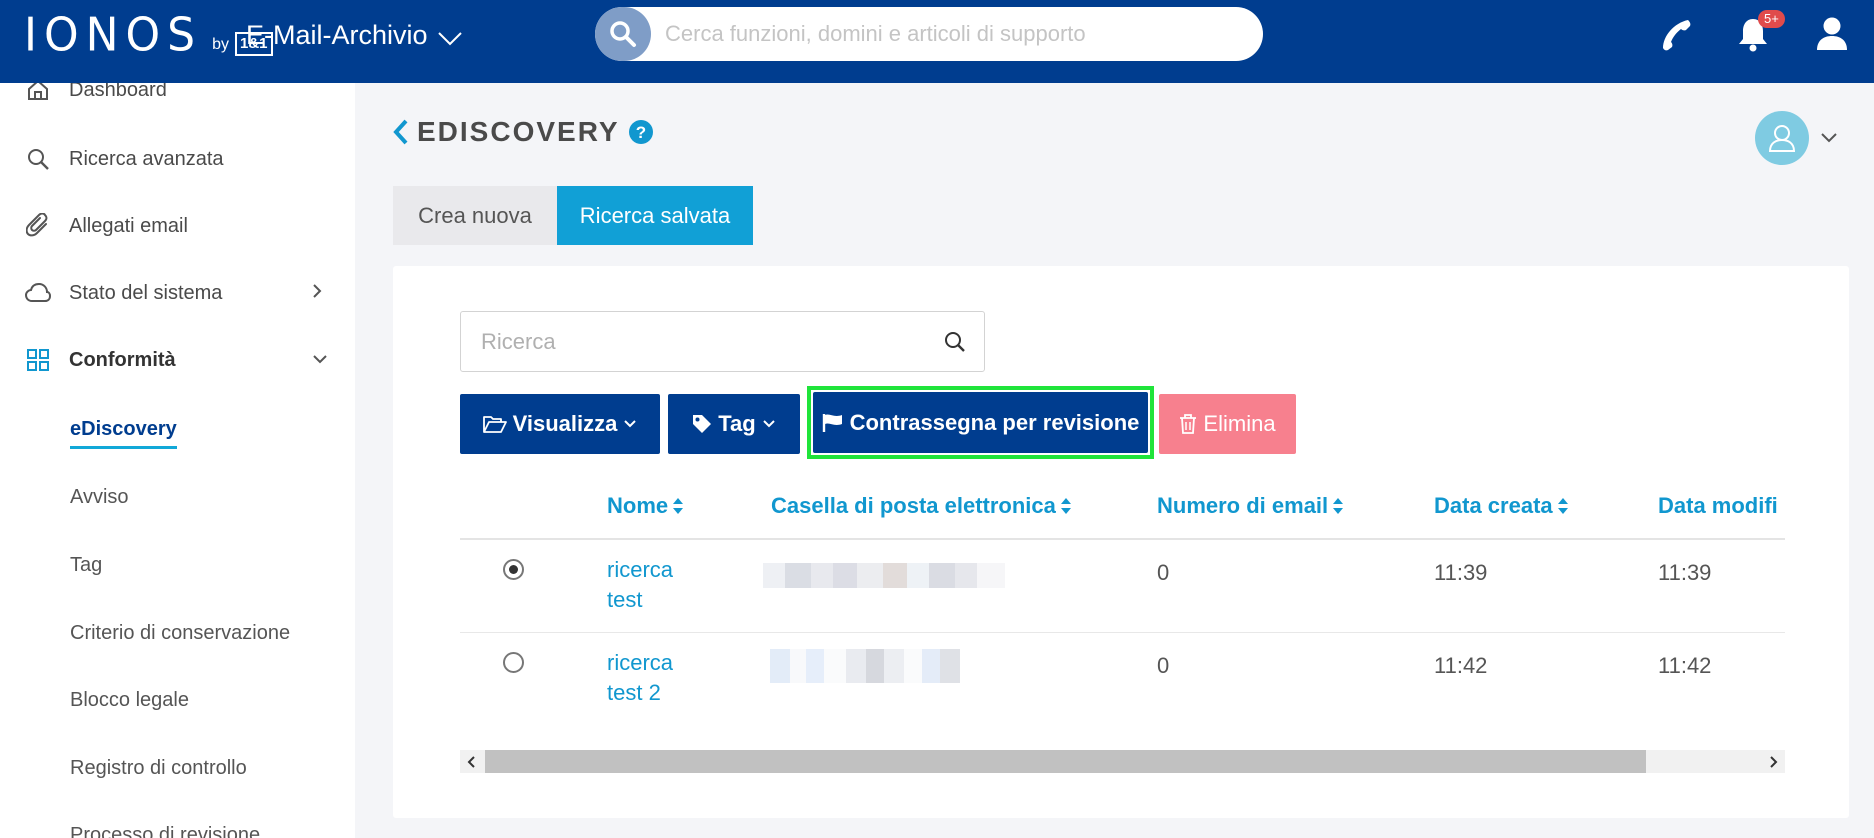  I want to click on view-dropdown-button: Visualizza, so click(560, 424).